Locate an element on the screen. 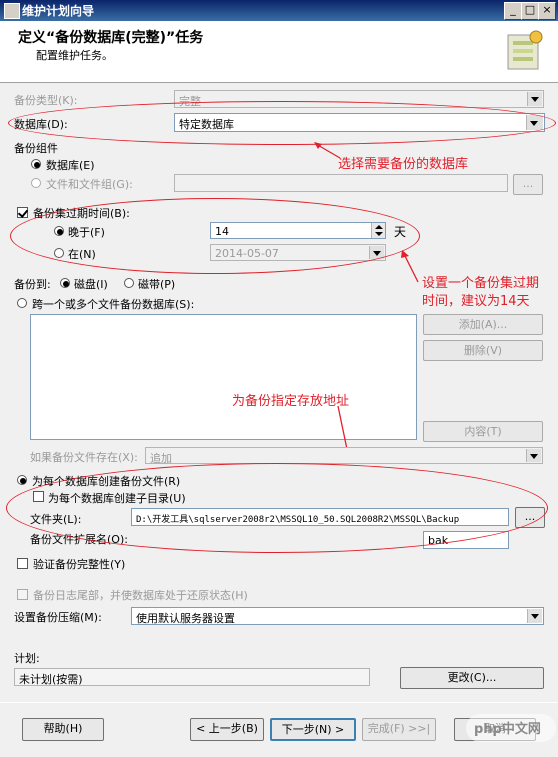 The height and width of the screenshot is (757, 558). expire-date-value: 2014-05-07 is located at coordinates (247, 253).